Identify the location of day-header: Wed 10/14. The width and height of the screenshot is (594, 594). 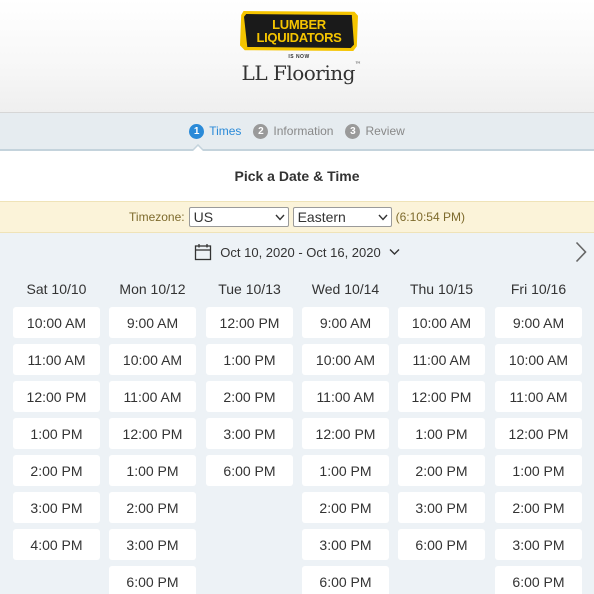
(345, 289).